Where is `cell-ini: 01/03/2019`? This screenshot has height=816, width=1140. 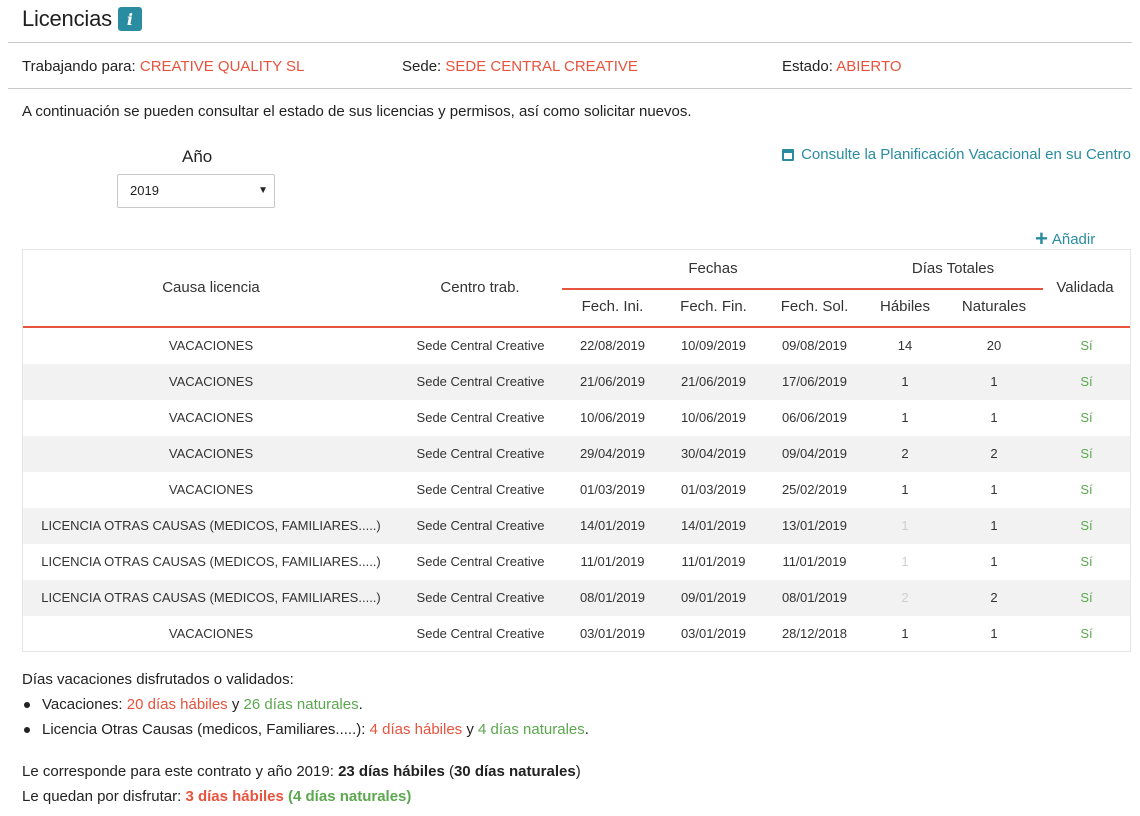
cell-ini: 01/03/2019 is located at coordinates (612, 489).